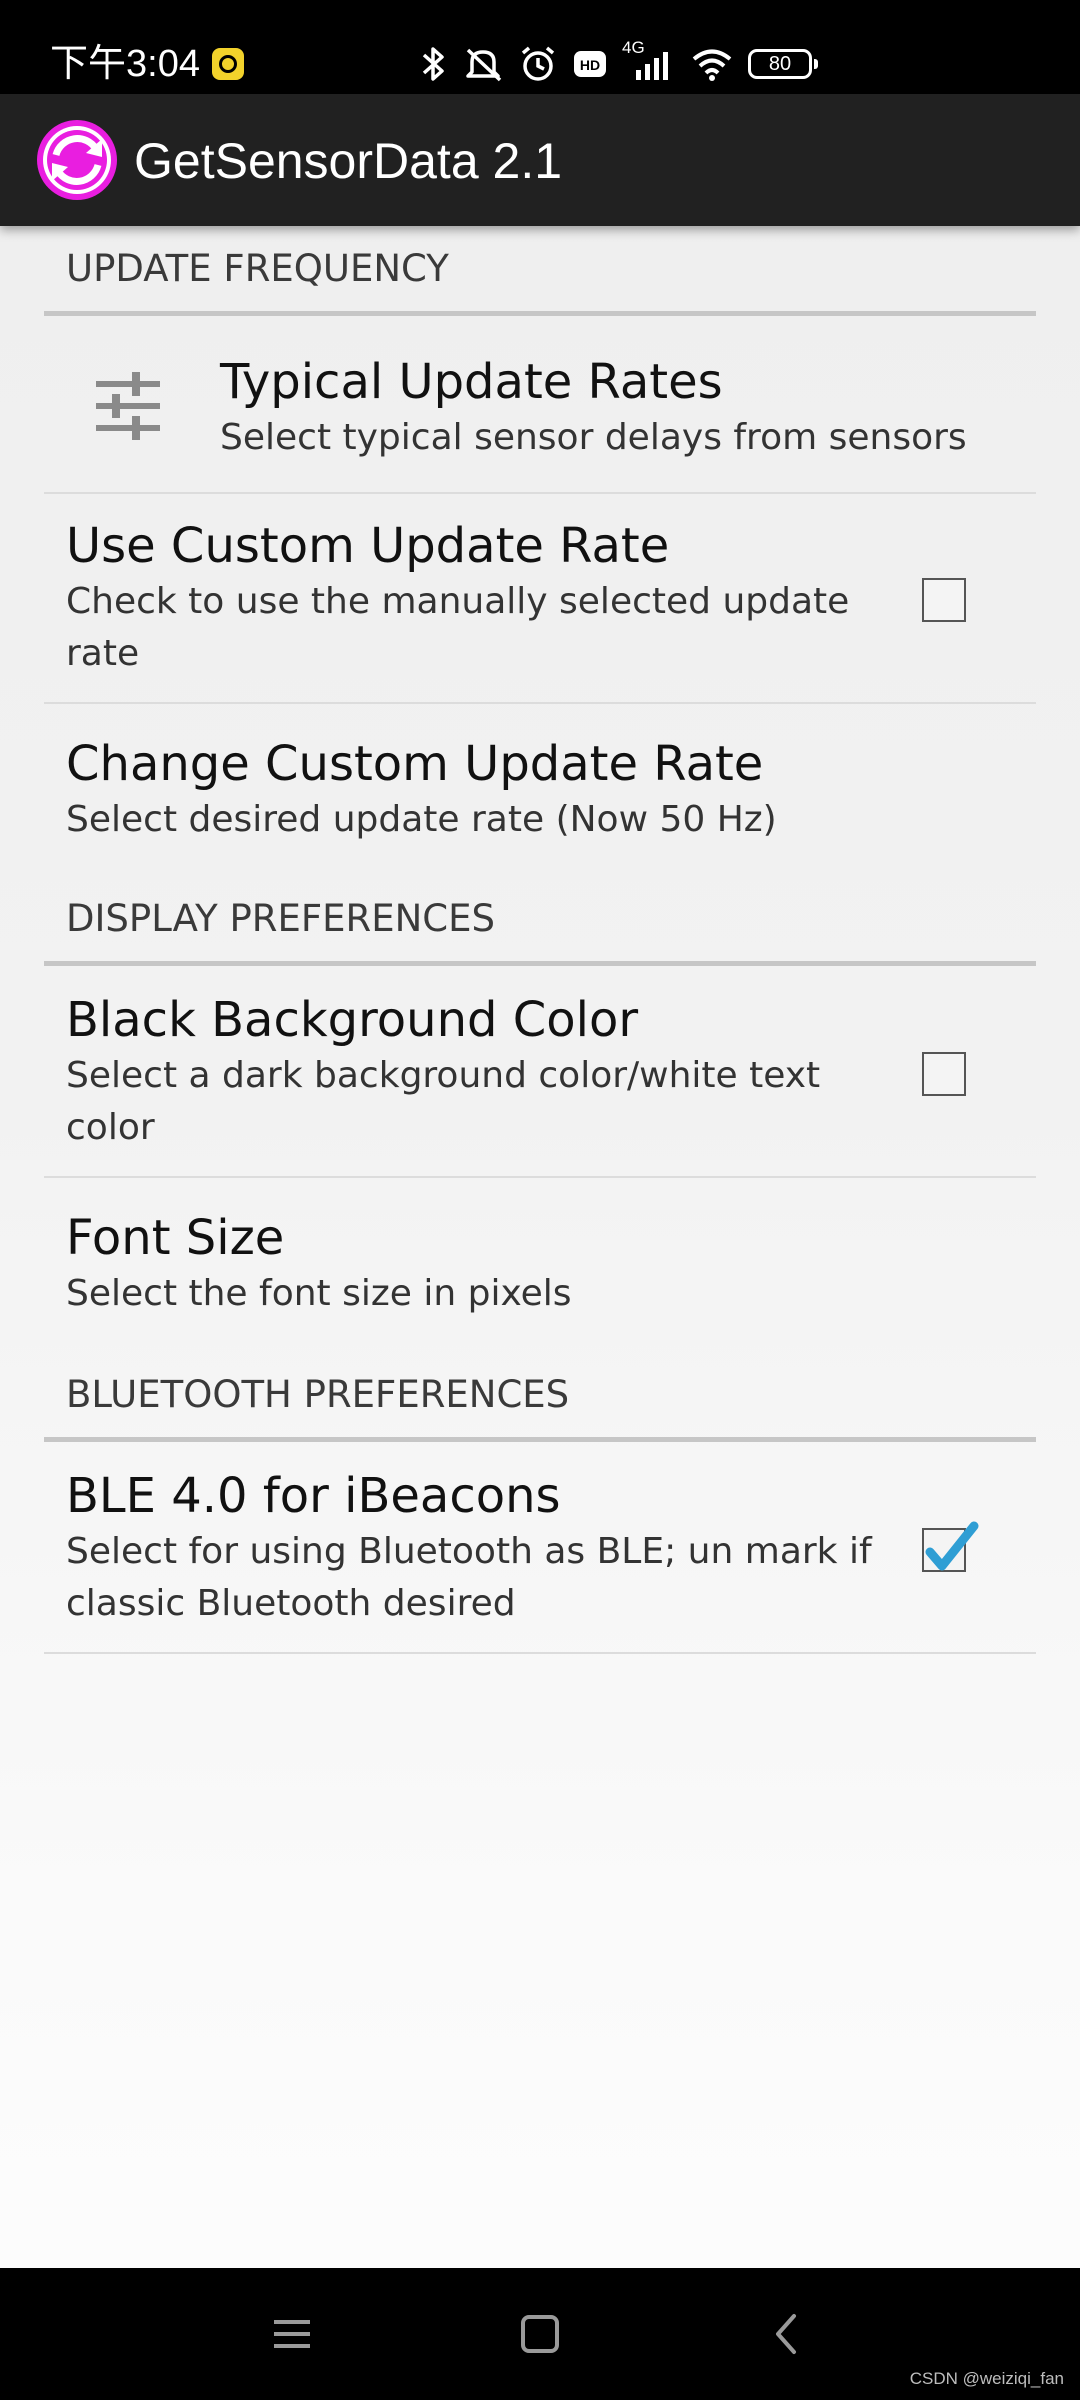 Image resolution: width=1080 pixels, height=2400 pixels. Describe the element at coordinates (619, 63) in the screenshot. I see `status-icons: HD 4G 80` at that location.